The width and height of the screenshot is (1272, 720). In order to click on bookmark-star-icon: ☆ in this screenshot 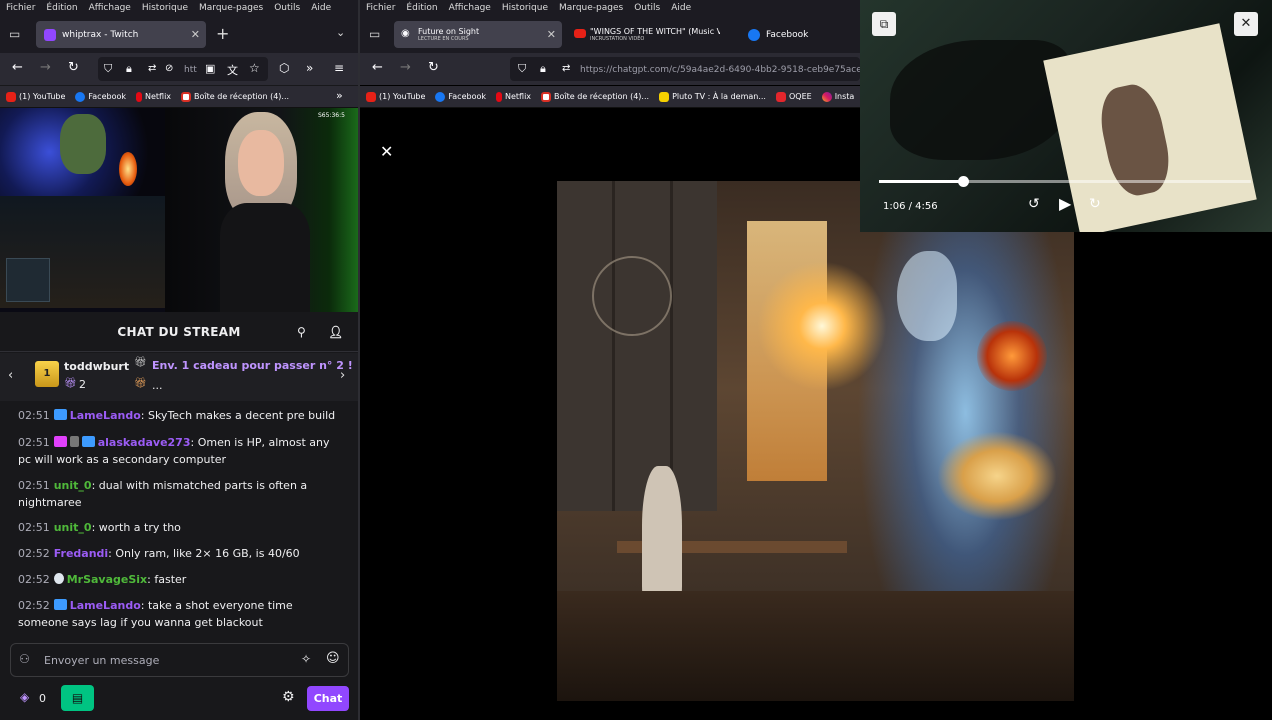, I will do `click(254, 68)`.